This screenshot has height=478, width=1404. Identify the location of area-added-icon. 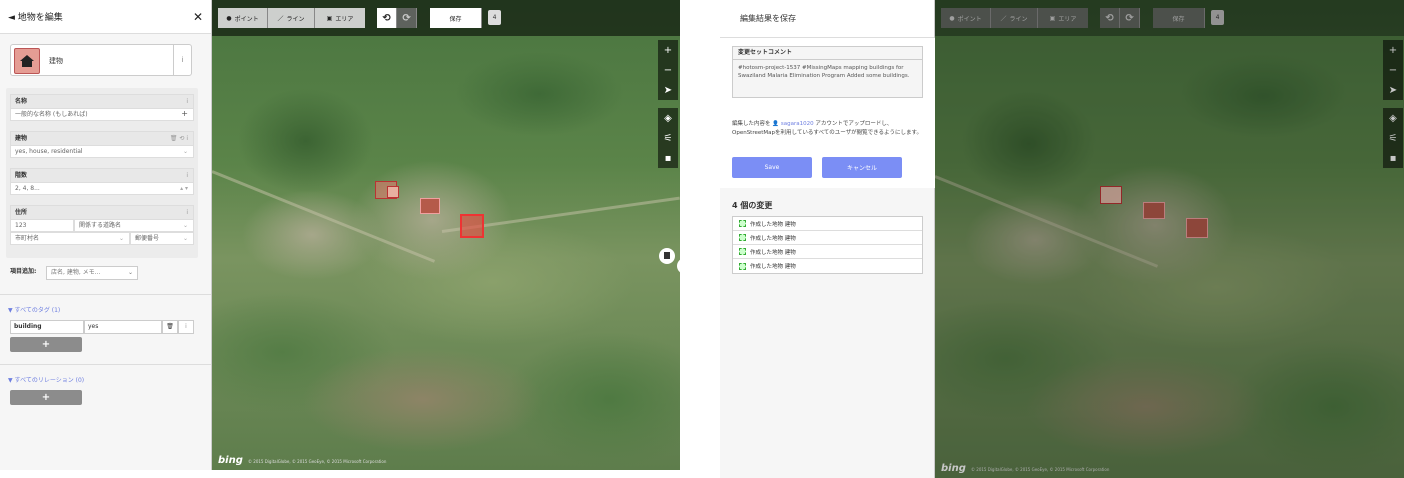
(742, 251).